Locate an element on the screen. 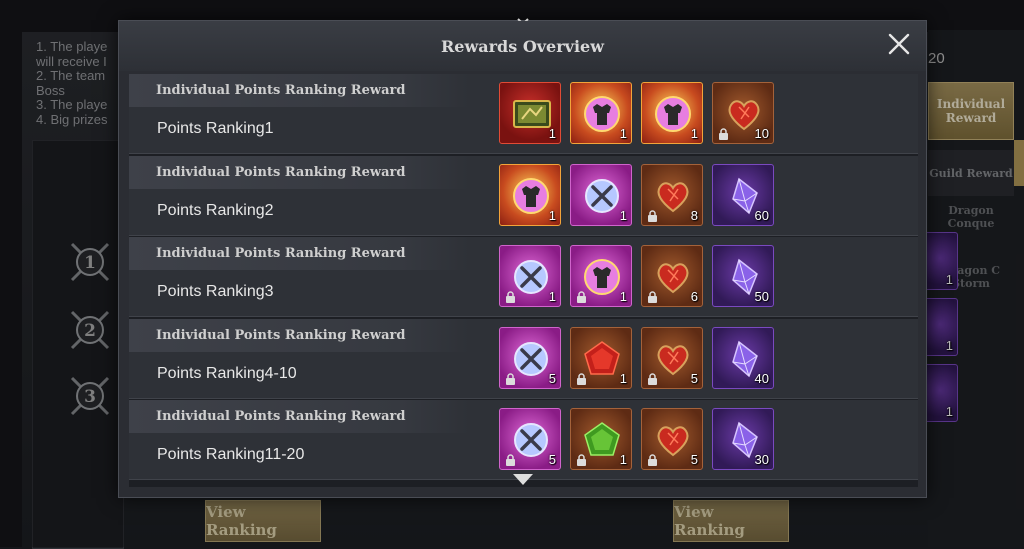  reward-item: 6 is located at coordinates (672, 276).